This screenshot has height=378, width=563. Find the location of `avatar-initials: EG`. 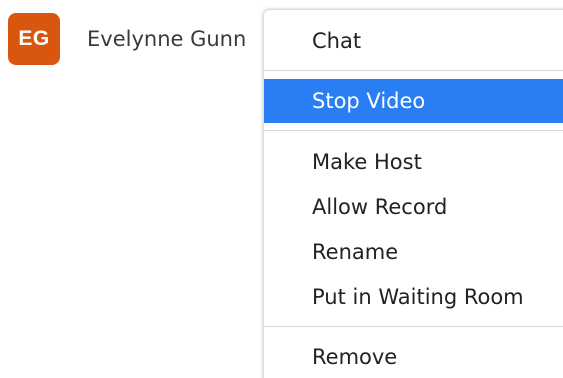

avatar-initials: EG is located at coordinates (34, 38).